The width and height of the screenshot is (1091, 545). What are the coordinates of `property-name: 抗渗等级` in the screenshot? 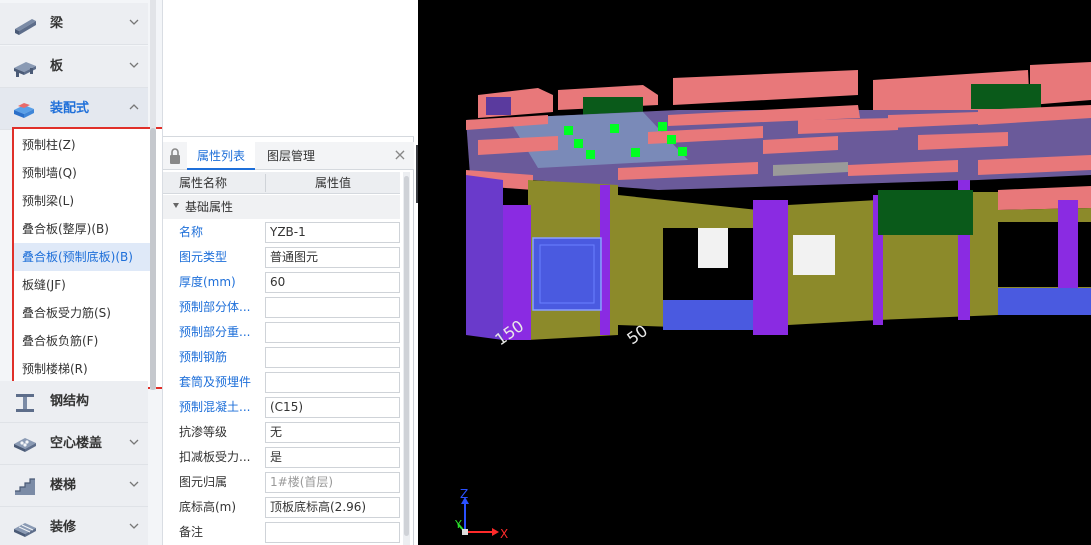 It's located at (203, 432).